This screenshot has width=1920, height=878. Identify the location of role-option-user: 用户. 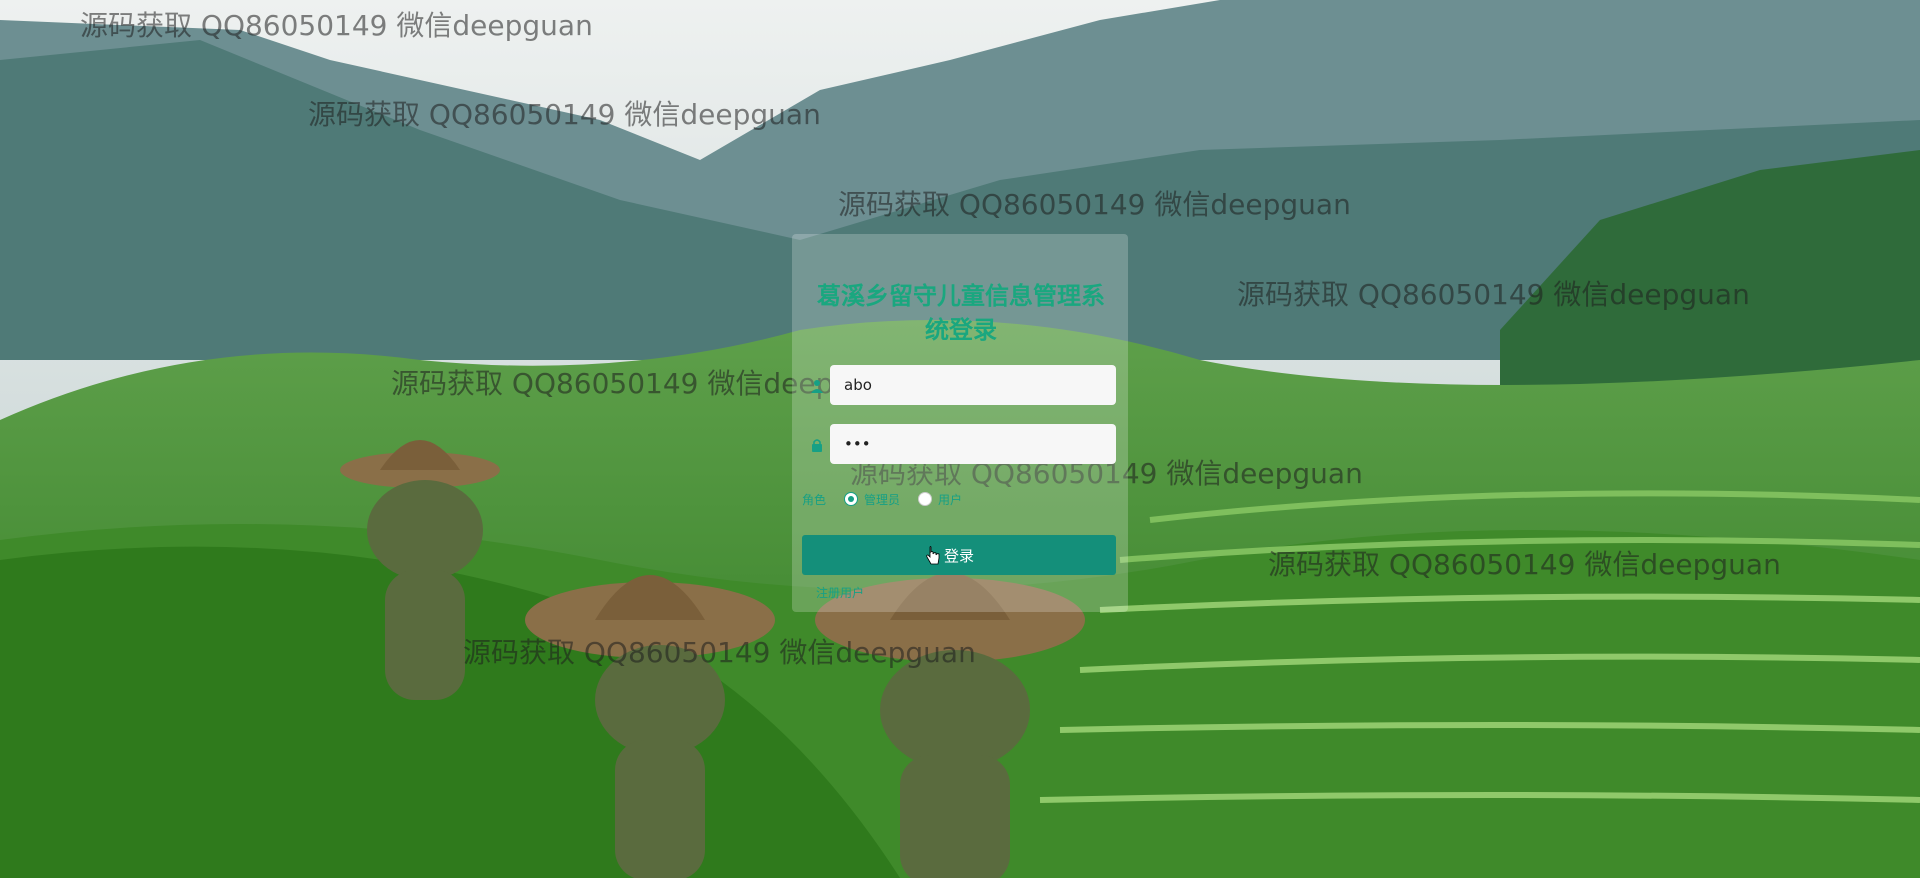
(940, 499).